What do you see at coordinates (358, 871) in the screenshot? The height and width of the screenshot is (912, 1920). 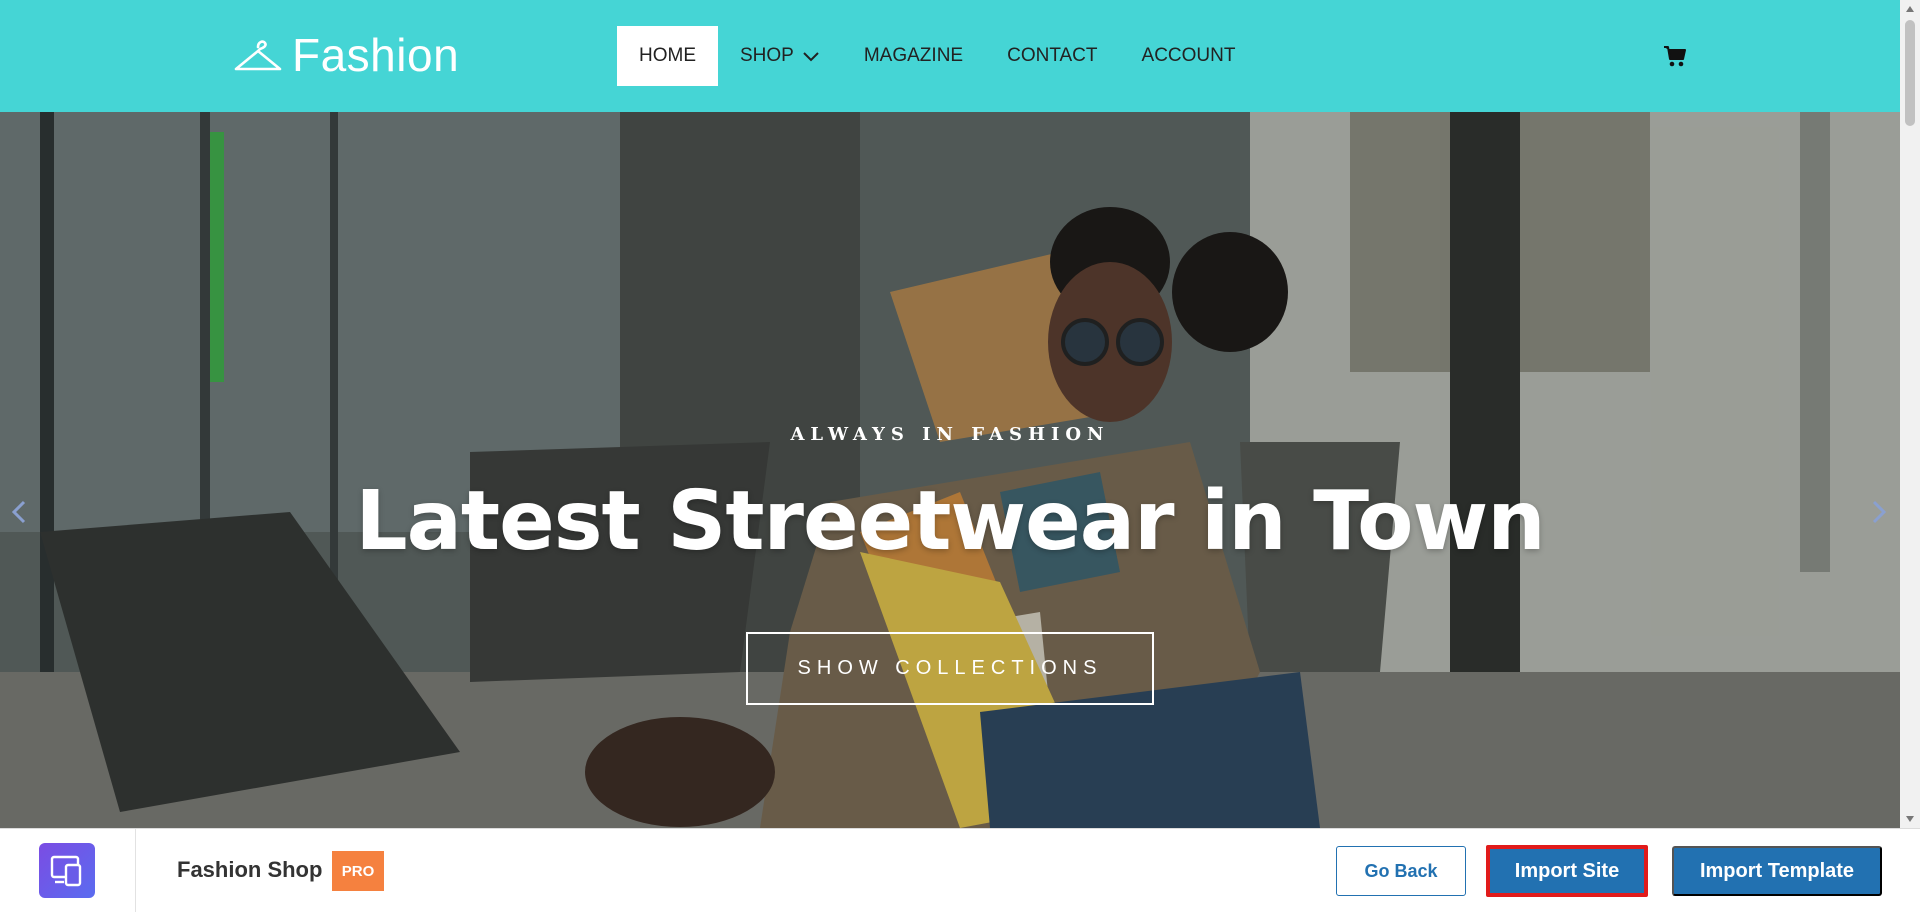 I see `pro-badge: PRO` at bounding box center [358, 871].